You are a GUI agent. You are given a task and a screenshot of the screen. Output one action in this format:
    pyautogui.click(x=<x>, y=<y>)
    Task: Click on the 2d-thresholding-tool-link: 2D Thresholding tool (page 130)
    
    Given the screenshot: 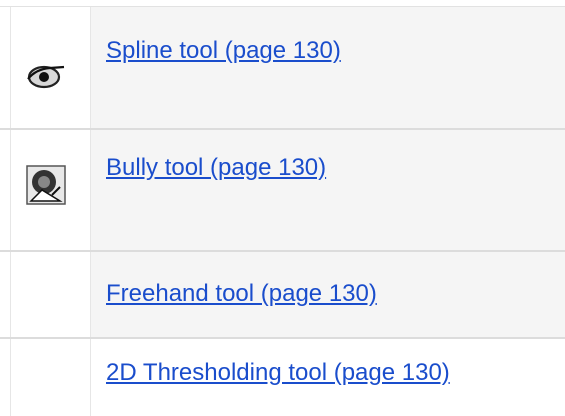 What is the action you would take?
    pyautogui.click(x=278, y=373)
    